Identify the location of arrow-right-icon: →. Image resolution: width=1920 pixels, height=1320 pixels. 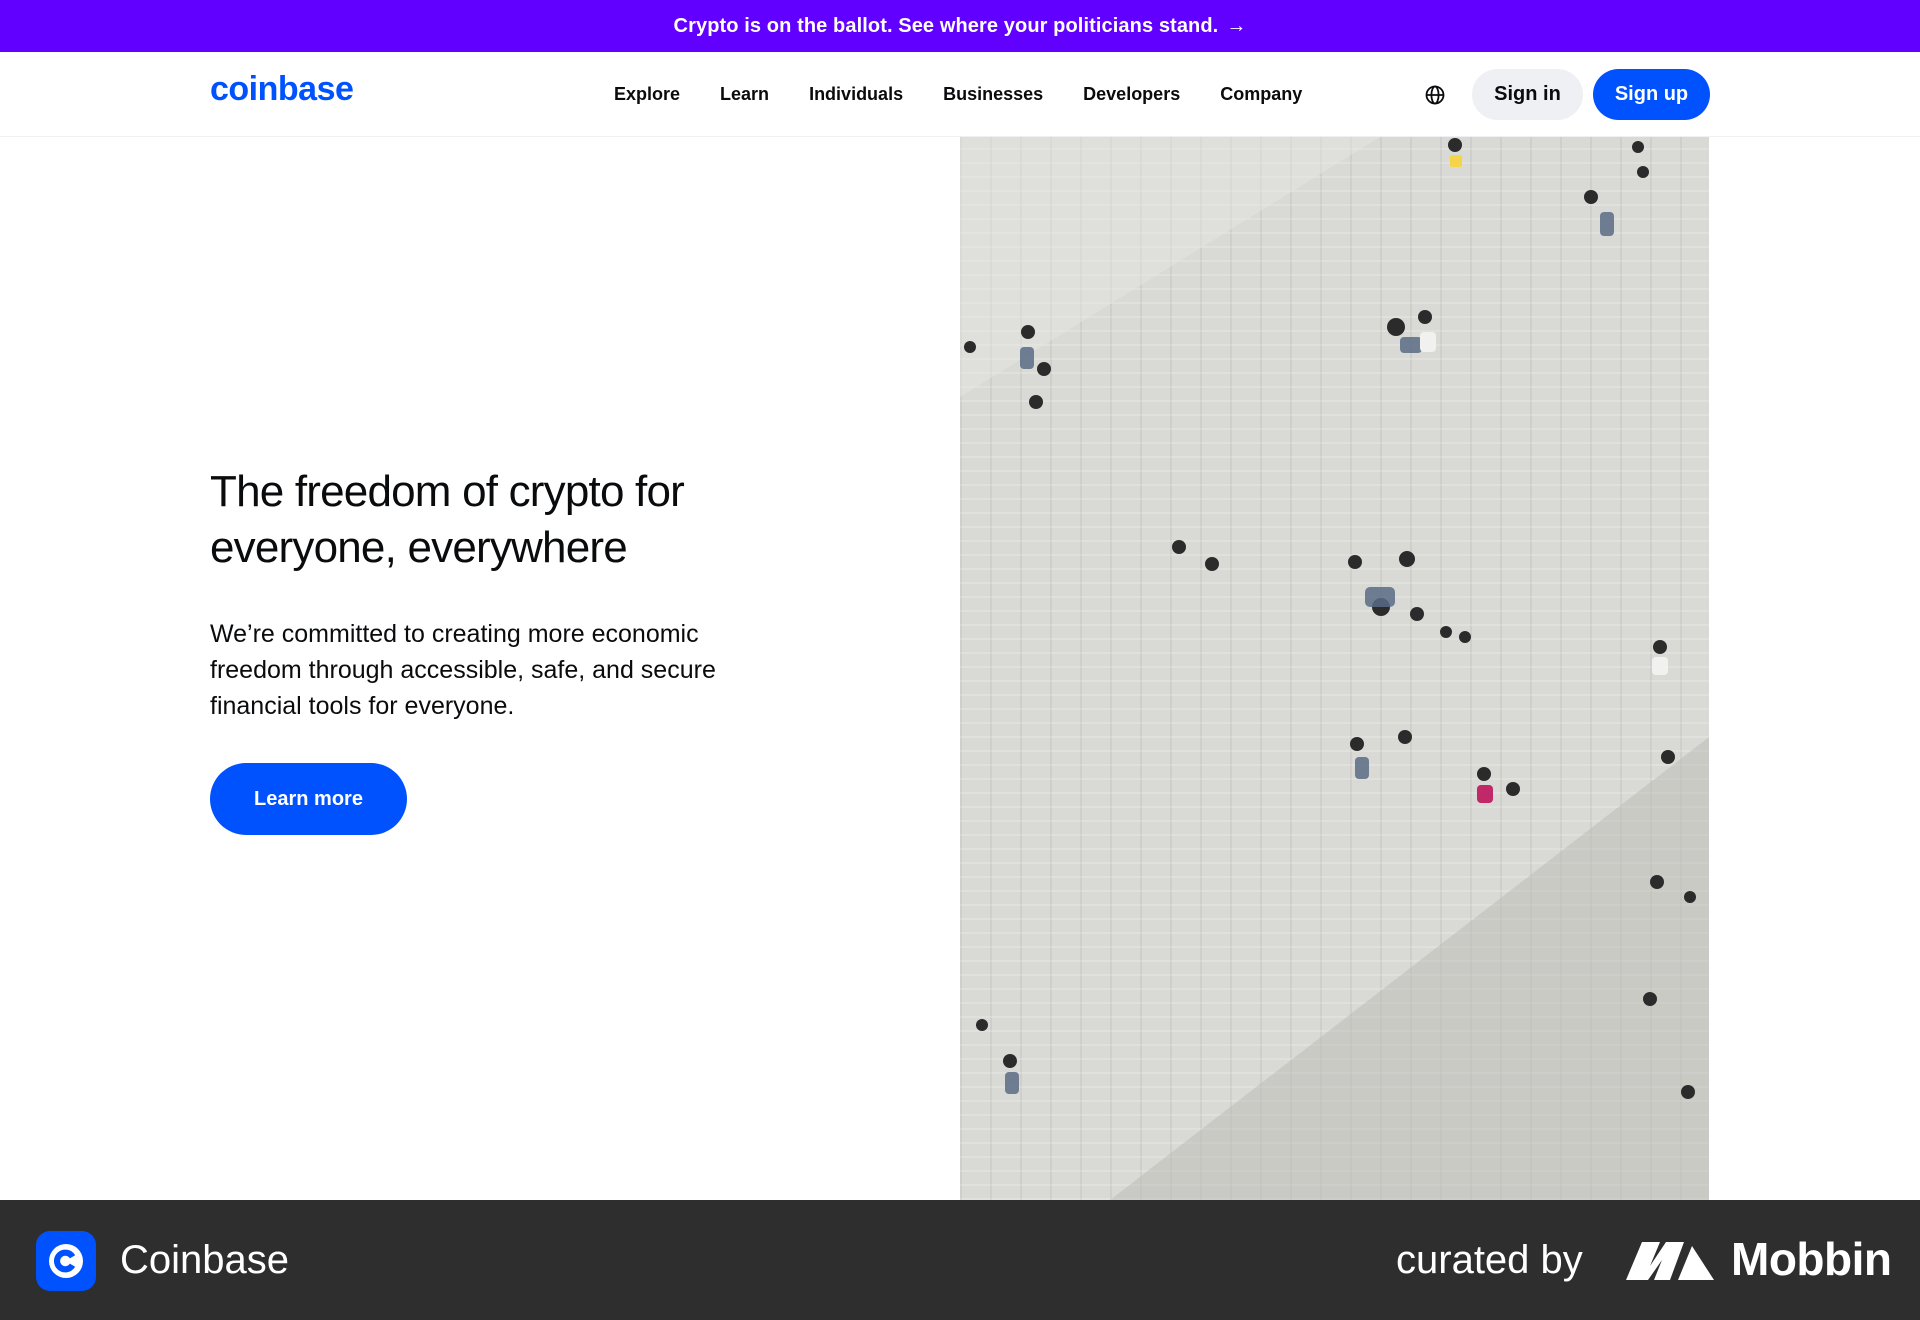
(1236, 25).